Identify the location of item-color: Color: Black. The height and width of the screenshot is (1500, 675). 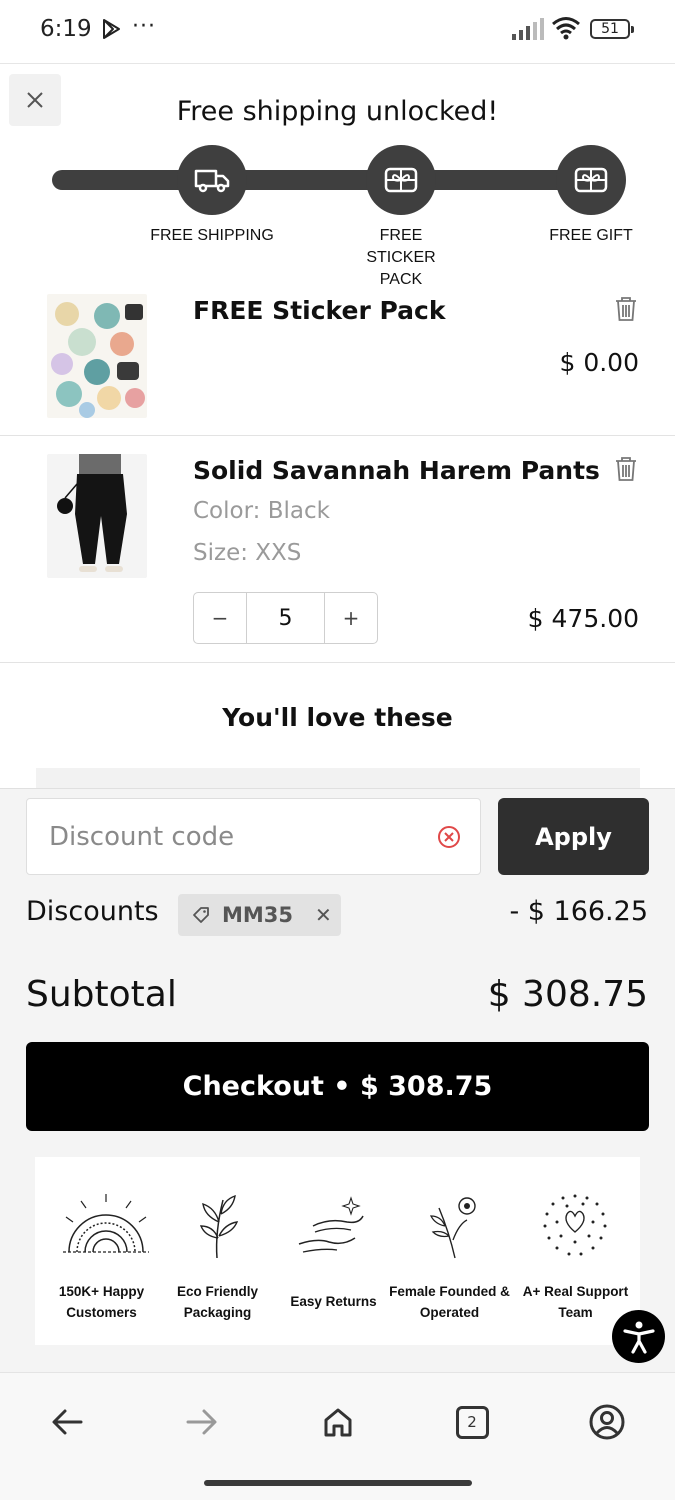
(261, 511).